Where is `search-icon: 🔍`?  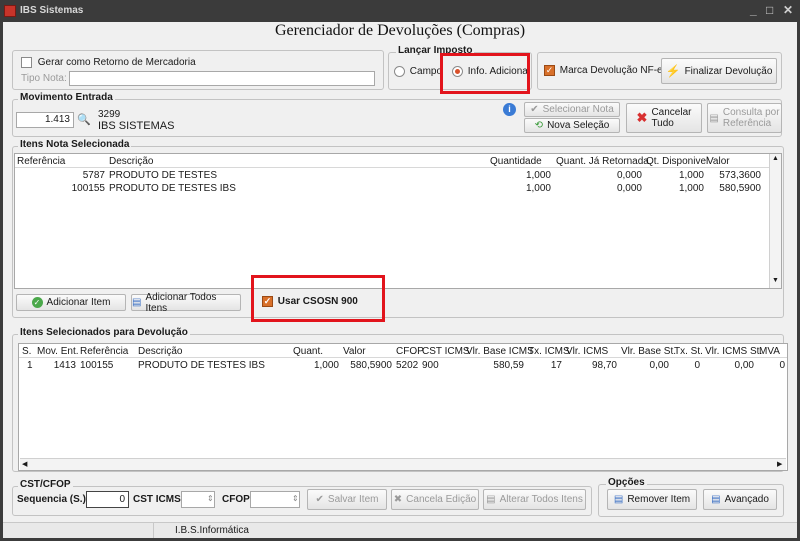 search-icon: 🔍 is located at coordinates (84, 119).